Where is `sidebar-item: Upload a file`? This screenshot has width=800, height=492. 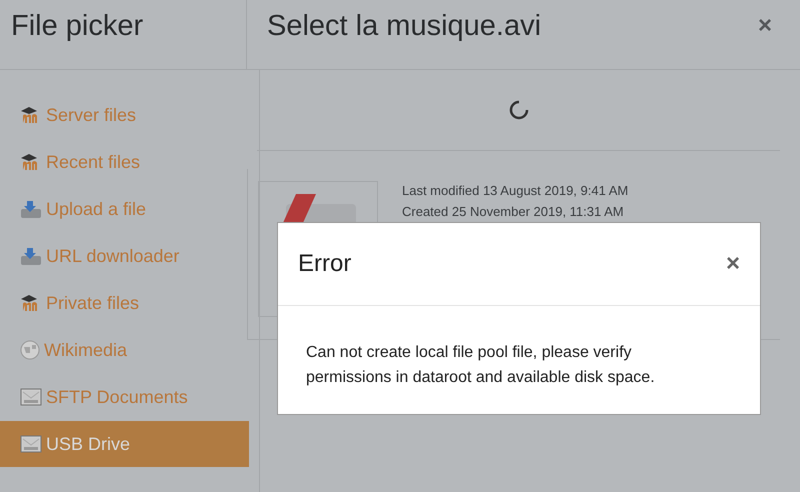 sidebar-item: Upload a file is located at coordinates (124, 209).